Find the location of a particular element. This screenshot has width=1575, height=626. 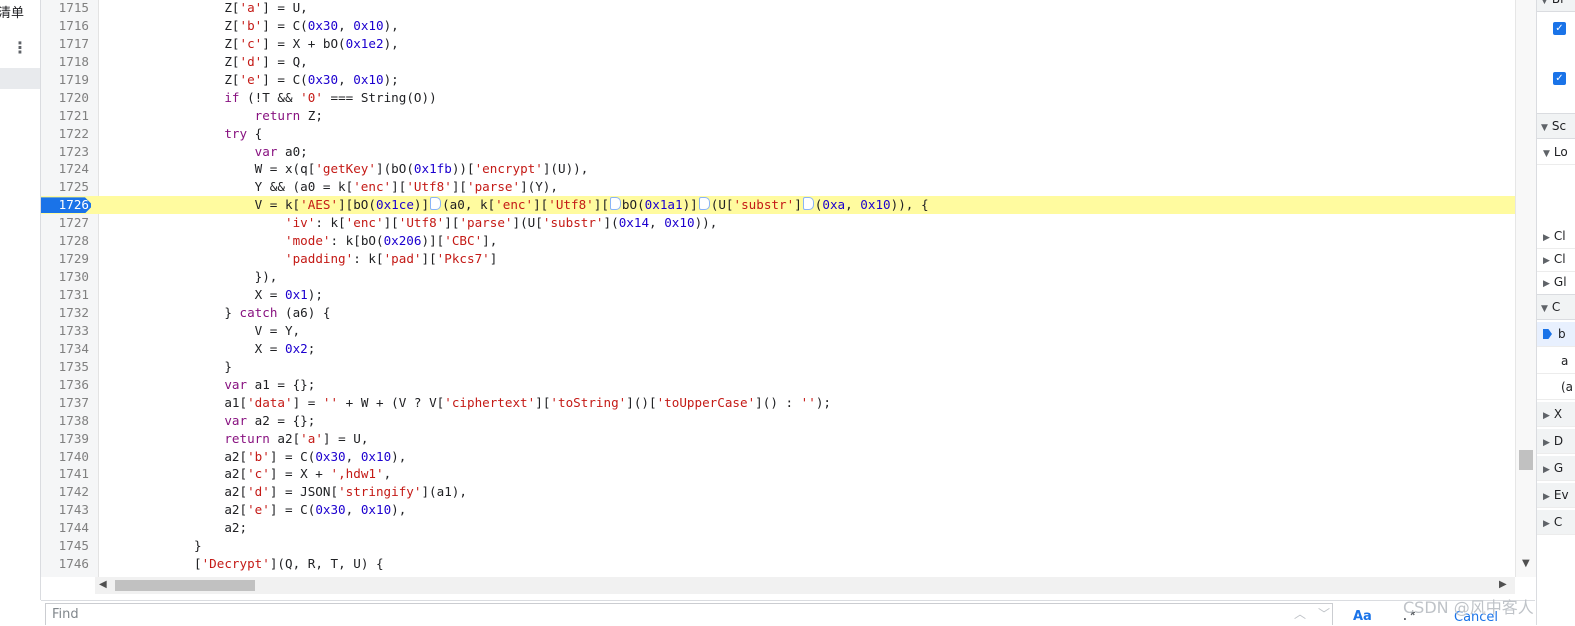

scope-section-header: ▼ Sc is located at coordinates (1556, 126).